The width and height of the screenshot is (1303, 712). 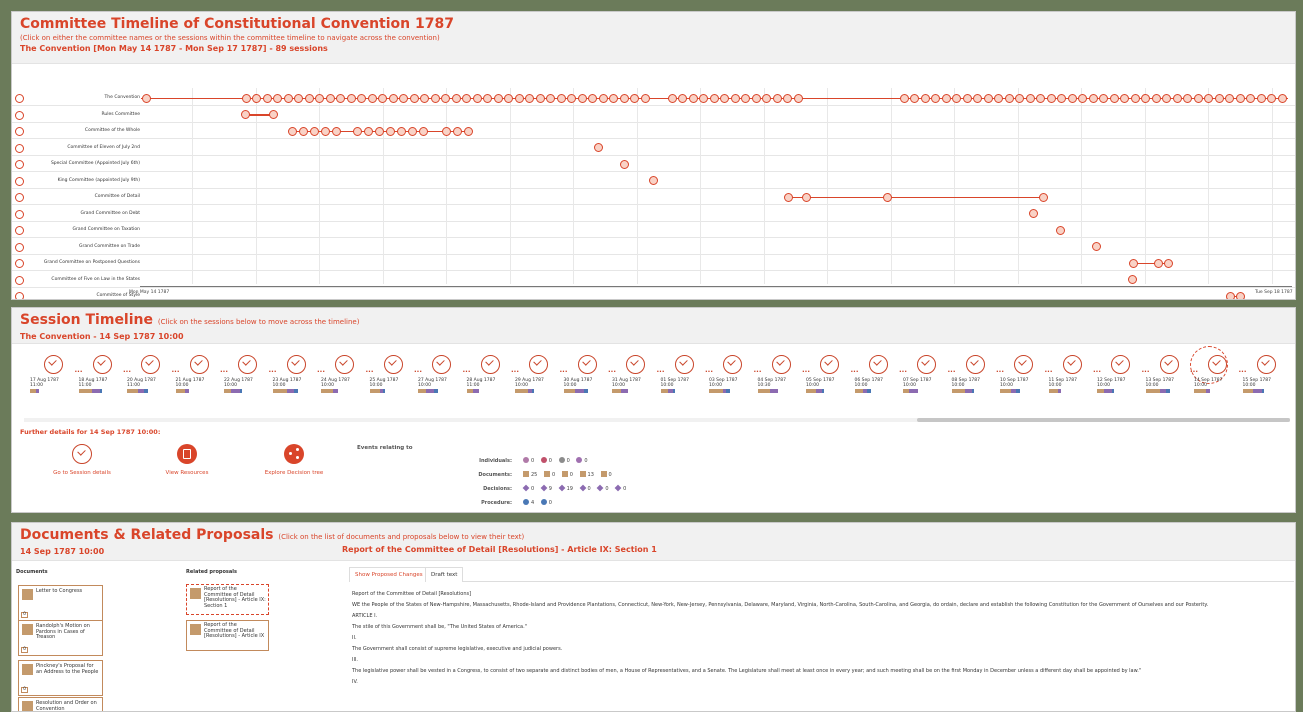 What do you see at coordinates (151, 385) in the screenshot?
I see `session-item: ··· 20 Aug 1787 11:00` at bounding box center [151, 385].